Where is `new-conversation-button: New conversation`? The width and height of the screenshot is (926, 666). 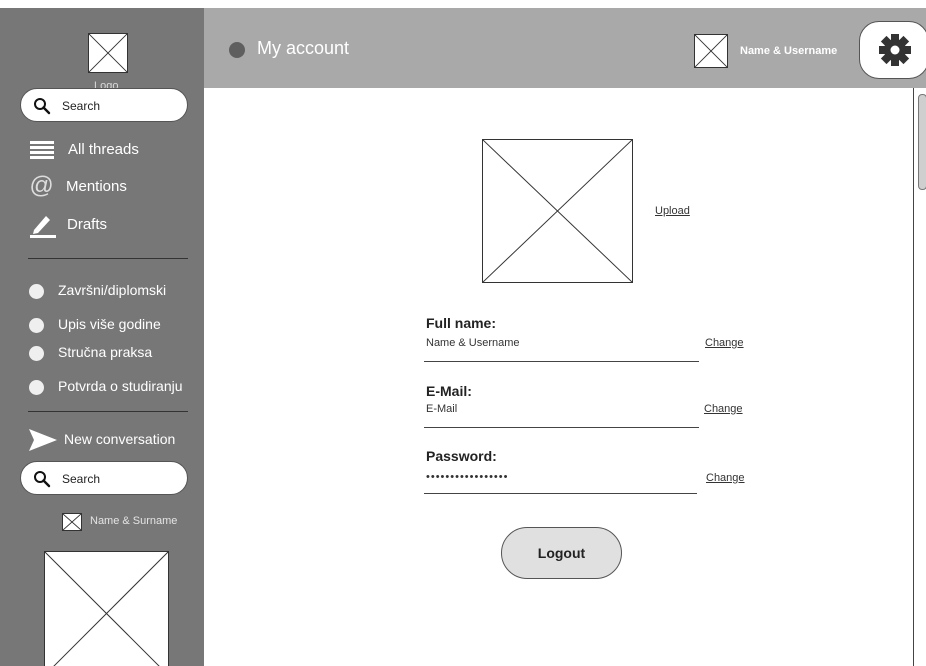
new-conversation-button: New conversation is located at coordinates (102, 441).